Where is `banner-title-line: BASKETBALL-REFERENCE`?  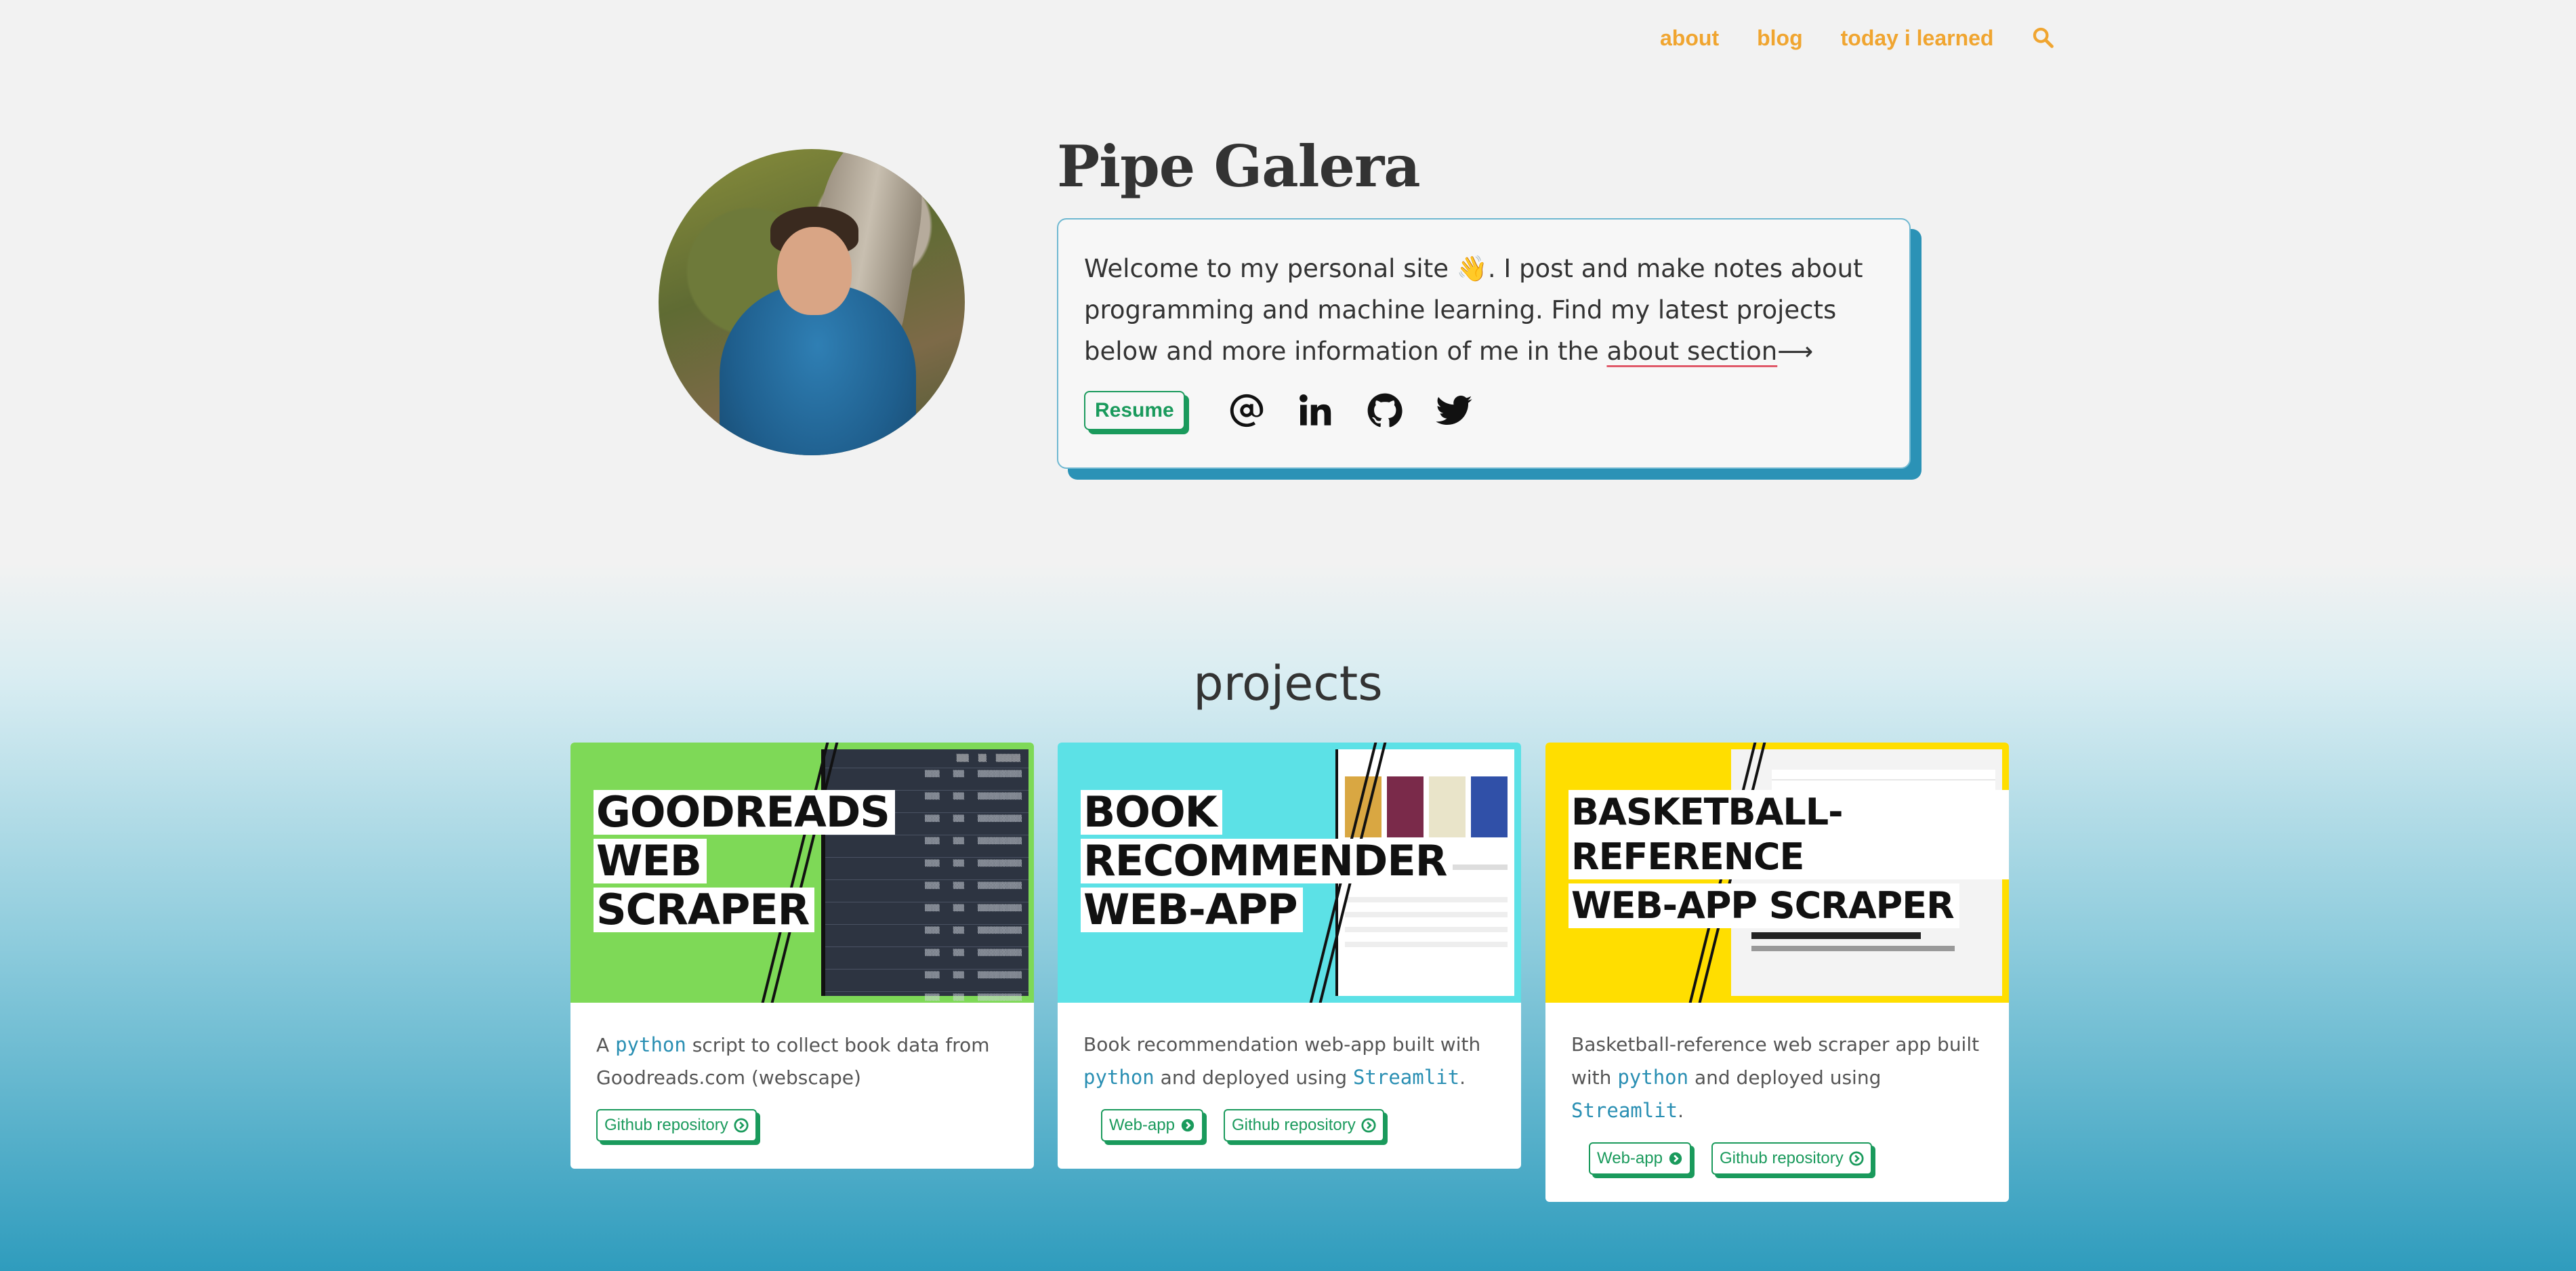 banner-title-line: BASKETBALL-REFERENCE is located at coordinates (1789, 834).